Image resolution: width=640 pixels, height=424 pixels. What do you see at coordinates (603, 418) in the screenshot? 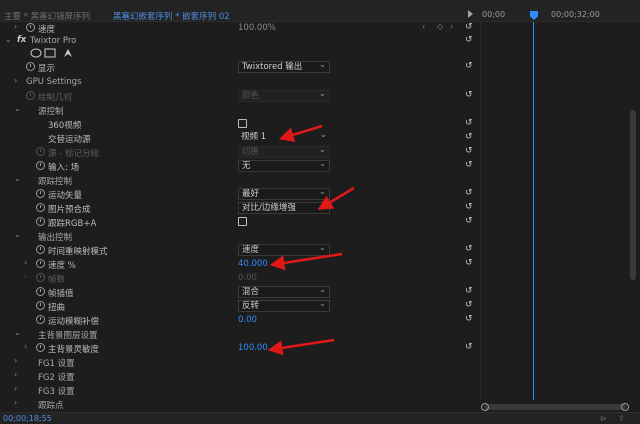
I see `filter-icon: ⊳` at bounding box center [603, 418].